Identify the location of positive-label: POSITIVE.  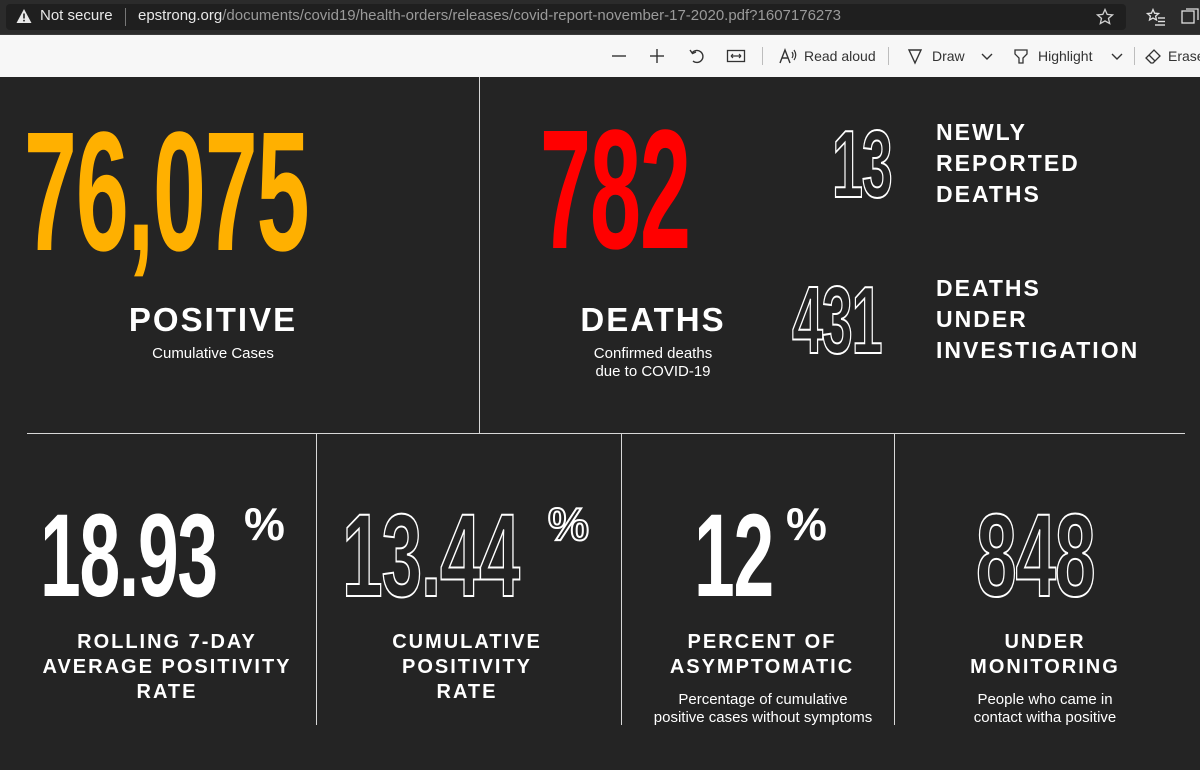
(213, 319).